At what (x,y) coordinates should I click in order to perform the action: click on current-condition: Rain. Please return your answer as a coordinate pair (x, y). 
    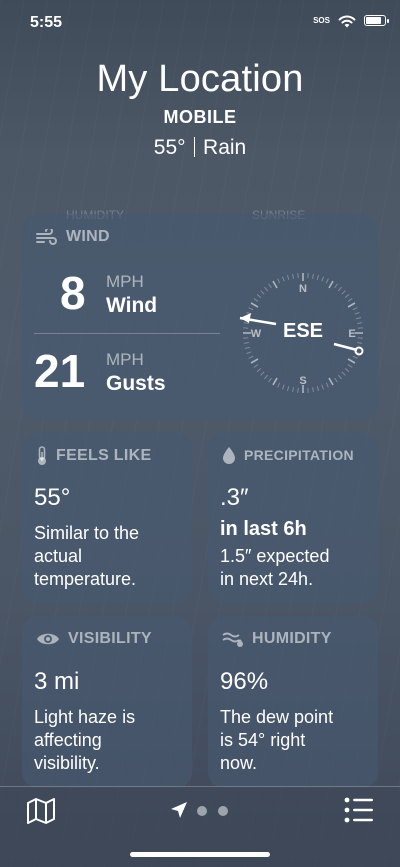
    Looking at the image, I should click on (225, 147).